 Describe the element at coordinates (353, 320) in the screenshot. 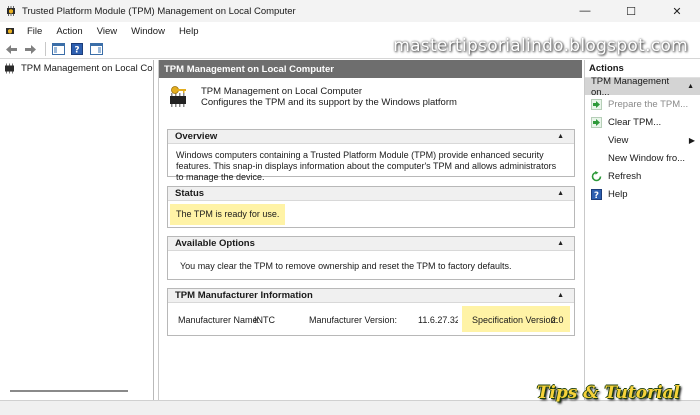

I see `manufacturer-version-label: Manufacturer Version:` at that location.